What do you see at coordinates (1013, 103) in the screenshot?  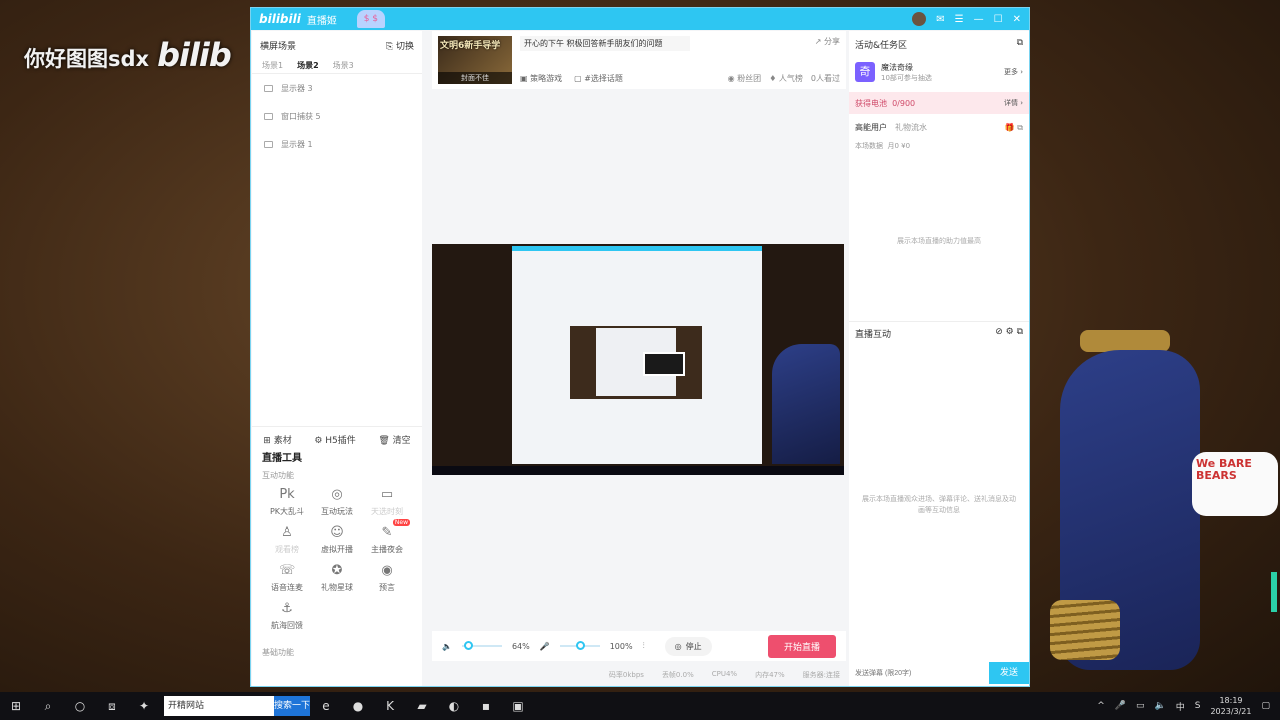 I see `detail-link: 详情 ›` at bounding box center [1013, 103].